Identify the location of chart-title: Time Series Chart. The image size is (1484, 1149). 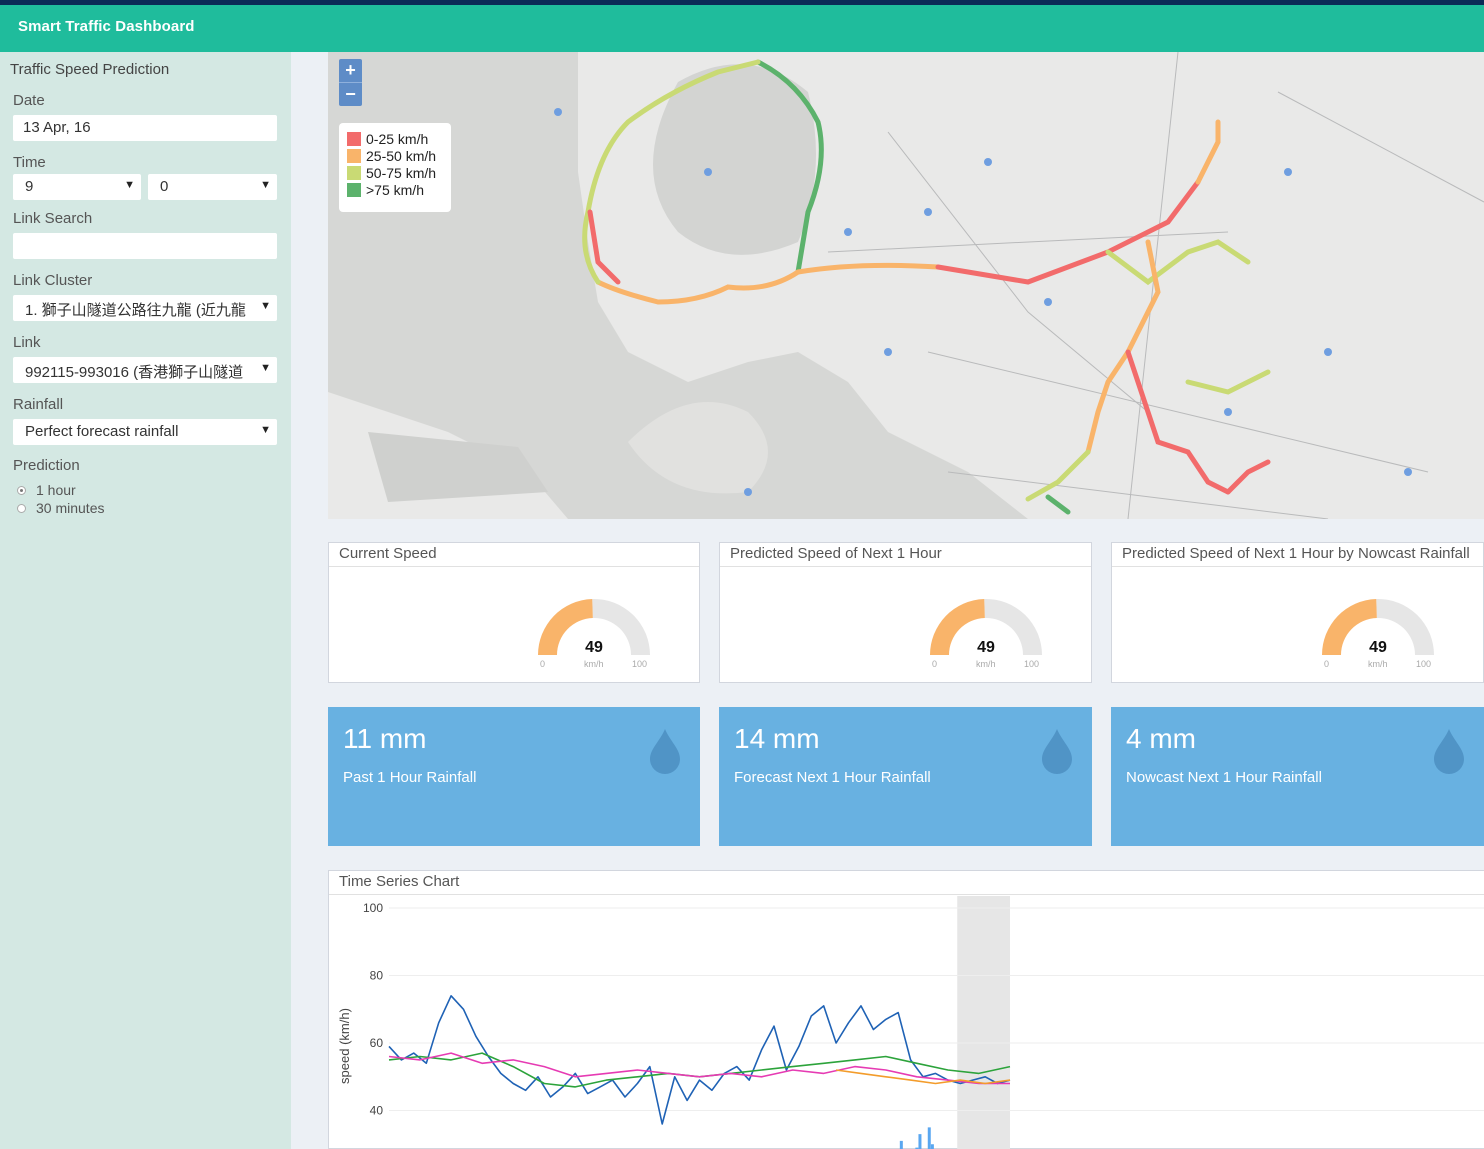
(906, 883).